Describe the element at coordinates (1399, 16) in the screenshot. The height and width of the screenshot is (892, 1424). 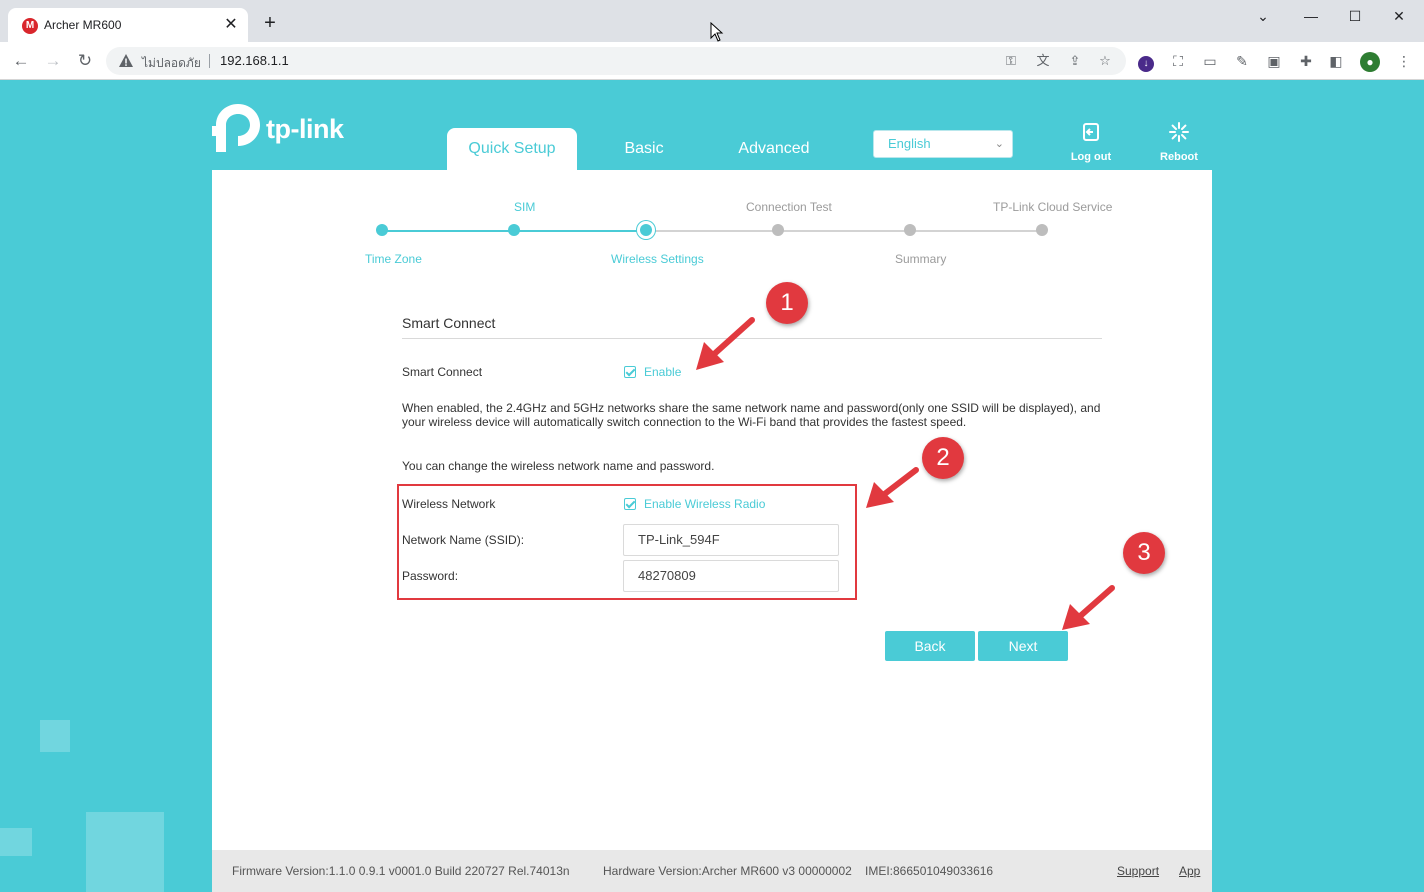
I see `window-close-icon: ✕` at that location.